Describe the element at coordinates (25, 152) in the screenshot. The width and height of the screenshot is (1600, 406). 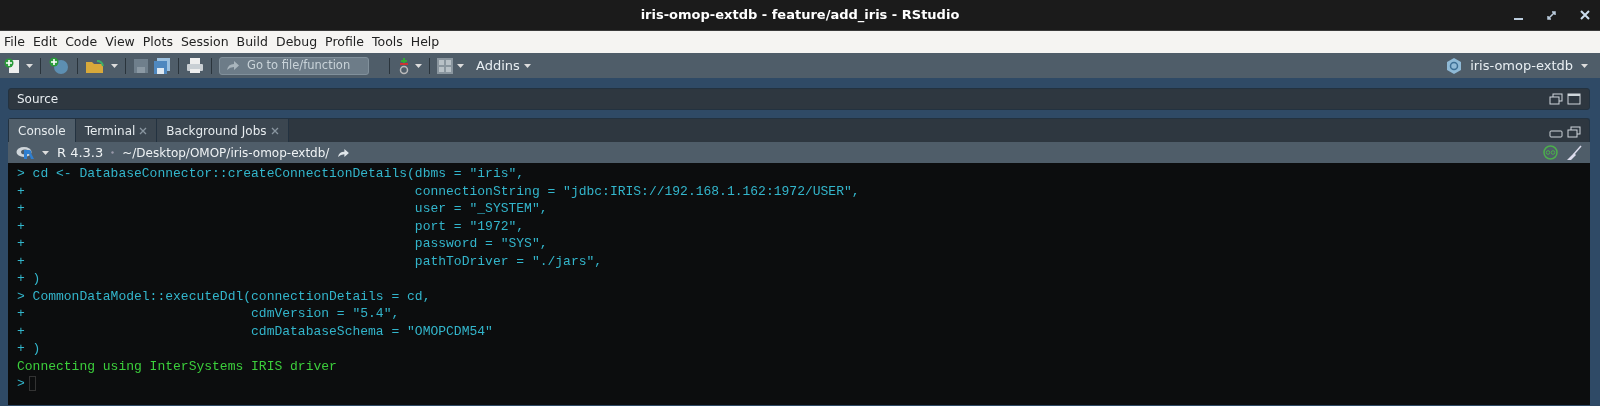
I see `r-logo-icon` at that location.